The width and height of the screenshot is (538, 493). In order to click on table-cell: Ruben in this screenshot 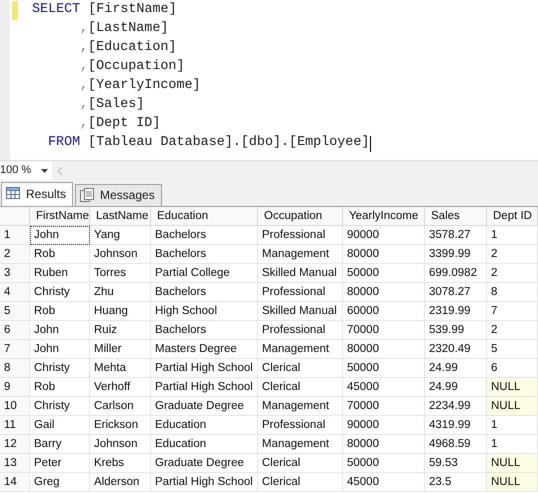, I will do `click(60, 273)`.